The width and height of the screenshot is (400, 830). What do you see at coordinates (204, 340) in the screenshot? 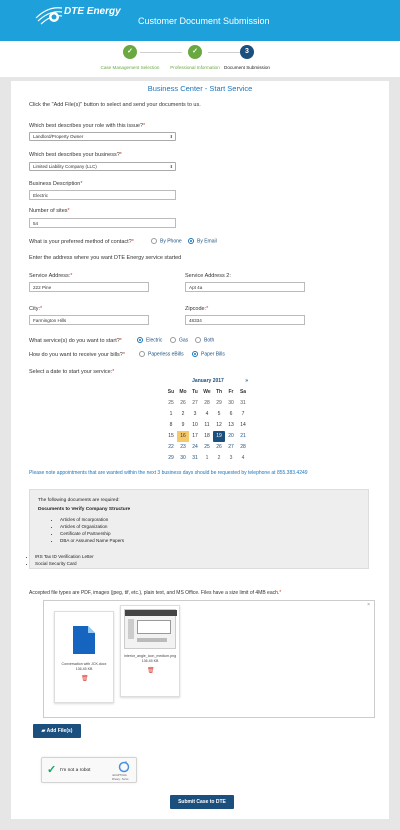
I see `service-both-radio: Both` at bounding box center [204, 340].